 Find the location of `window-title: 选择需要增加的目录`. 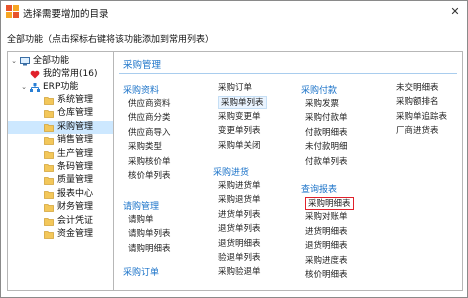

window-title: 选择需要增加的目录 is located at coordinates (66, 14).